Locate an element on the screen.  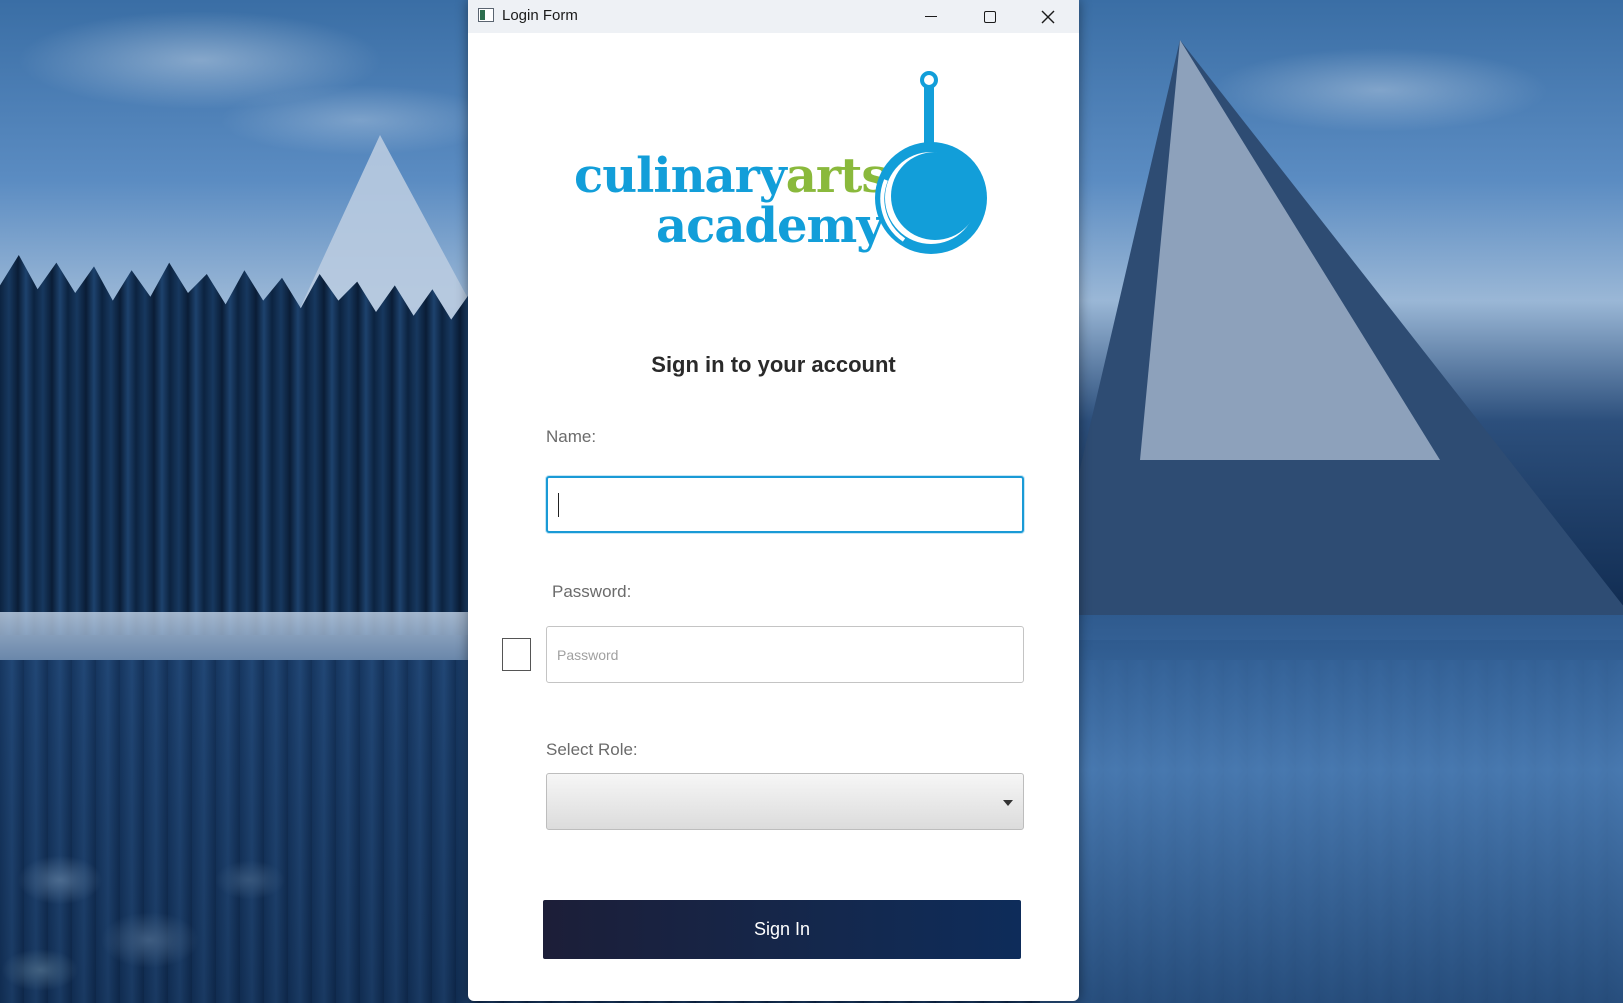
close-button is located at coordinates (1048, 16).